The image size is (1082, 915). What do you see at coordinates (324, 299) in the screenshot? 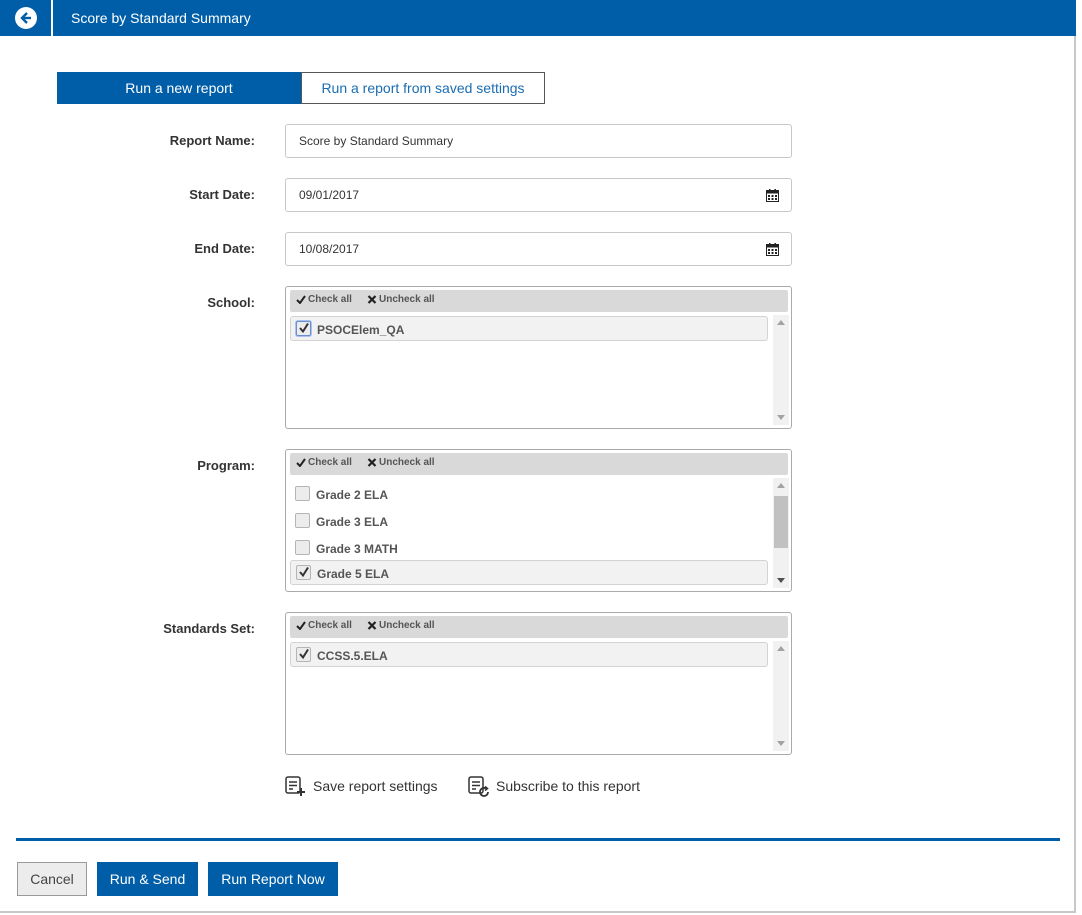
I see `school-check-all-button: Check all` at bounding box center [324, 299].